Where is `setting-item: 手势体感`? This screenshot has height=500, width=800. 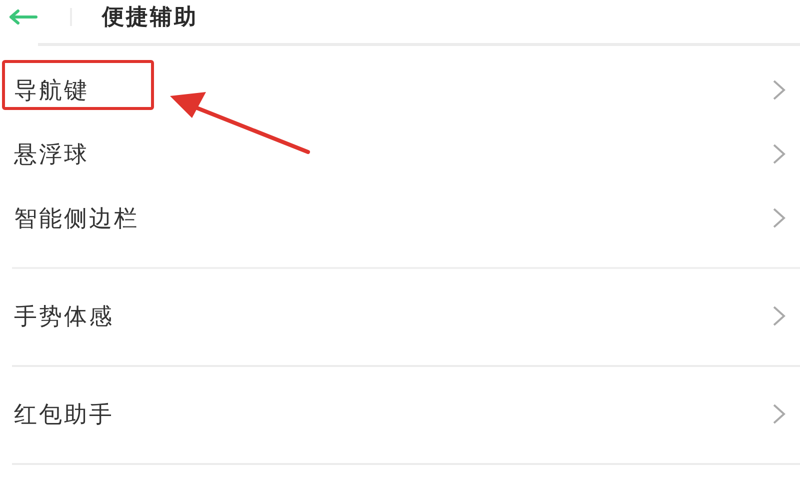 setting-item: 手势体感 is located at coordinates (64, 316).